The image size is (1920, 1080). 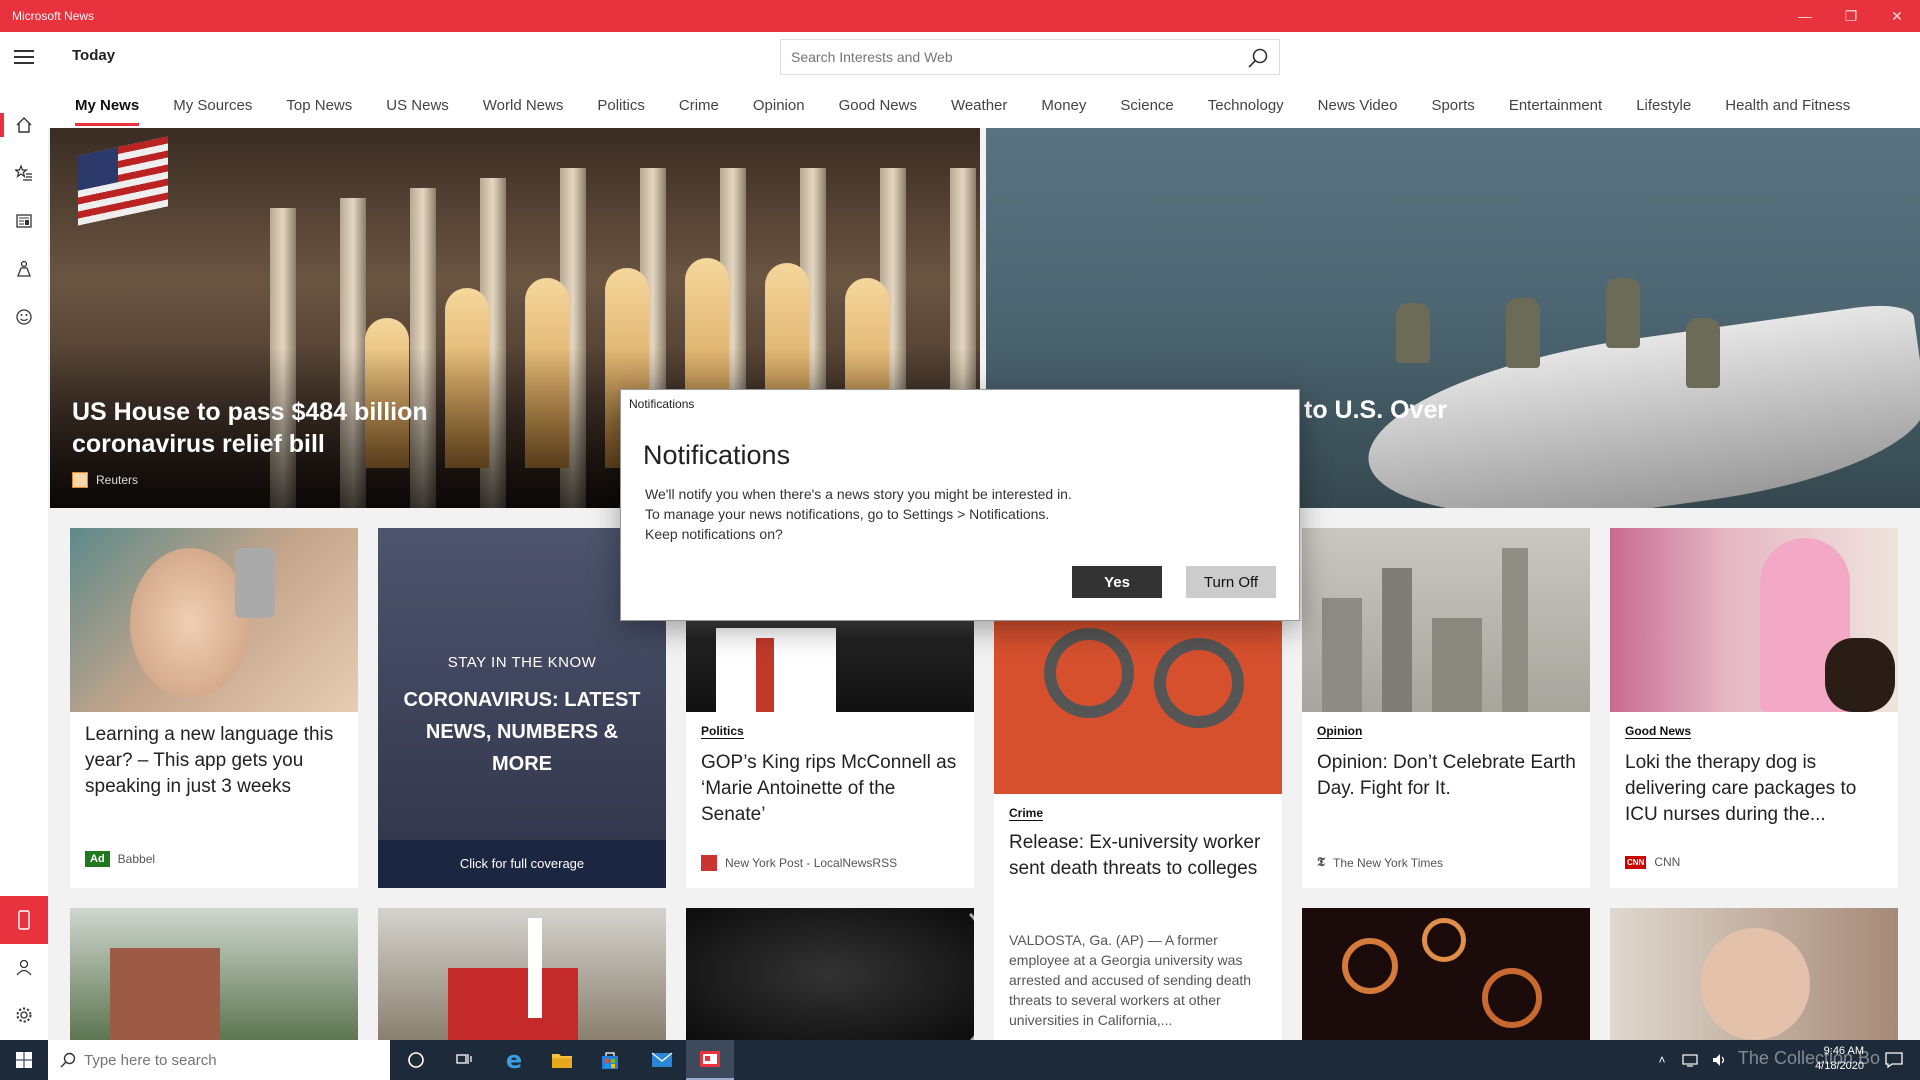 What do you see at coordinates (123, 181) in the screenshot?
I see `flag-image` at bounding box center [123, 181].